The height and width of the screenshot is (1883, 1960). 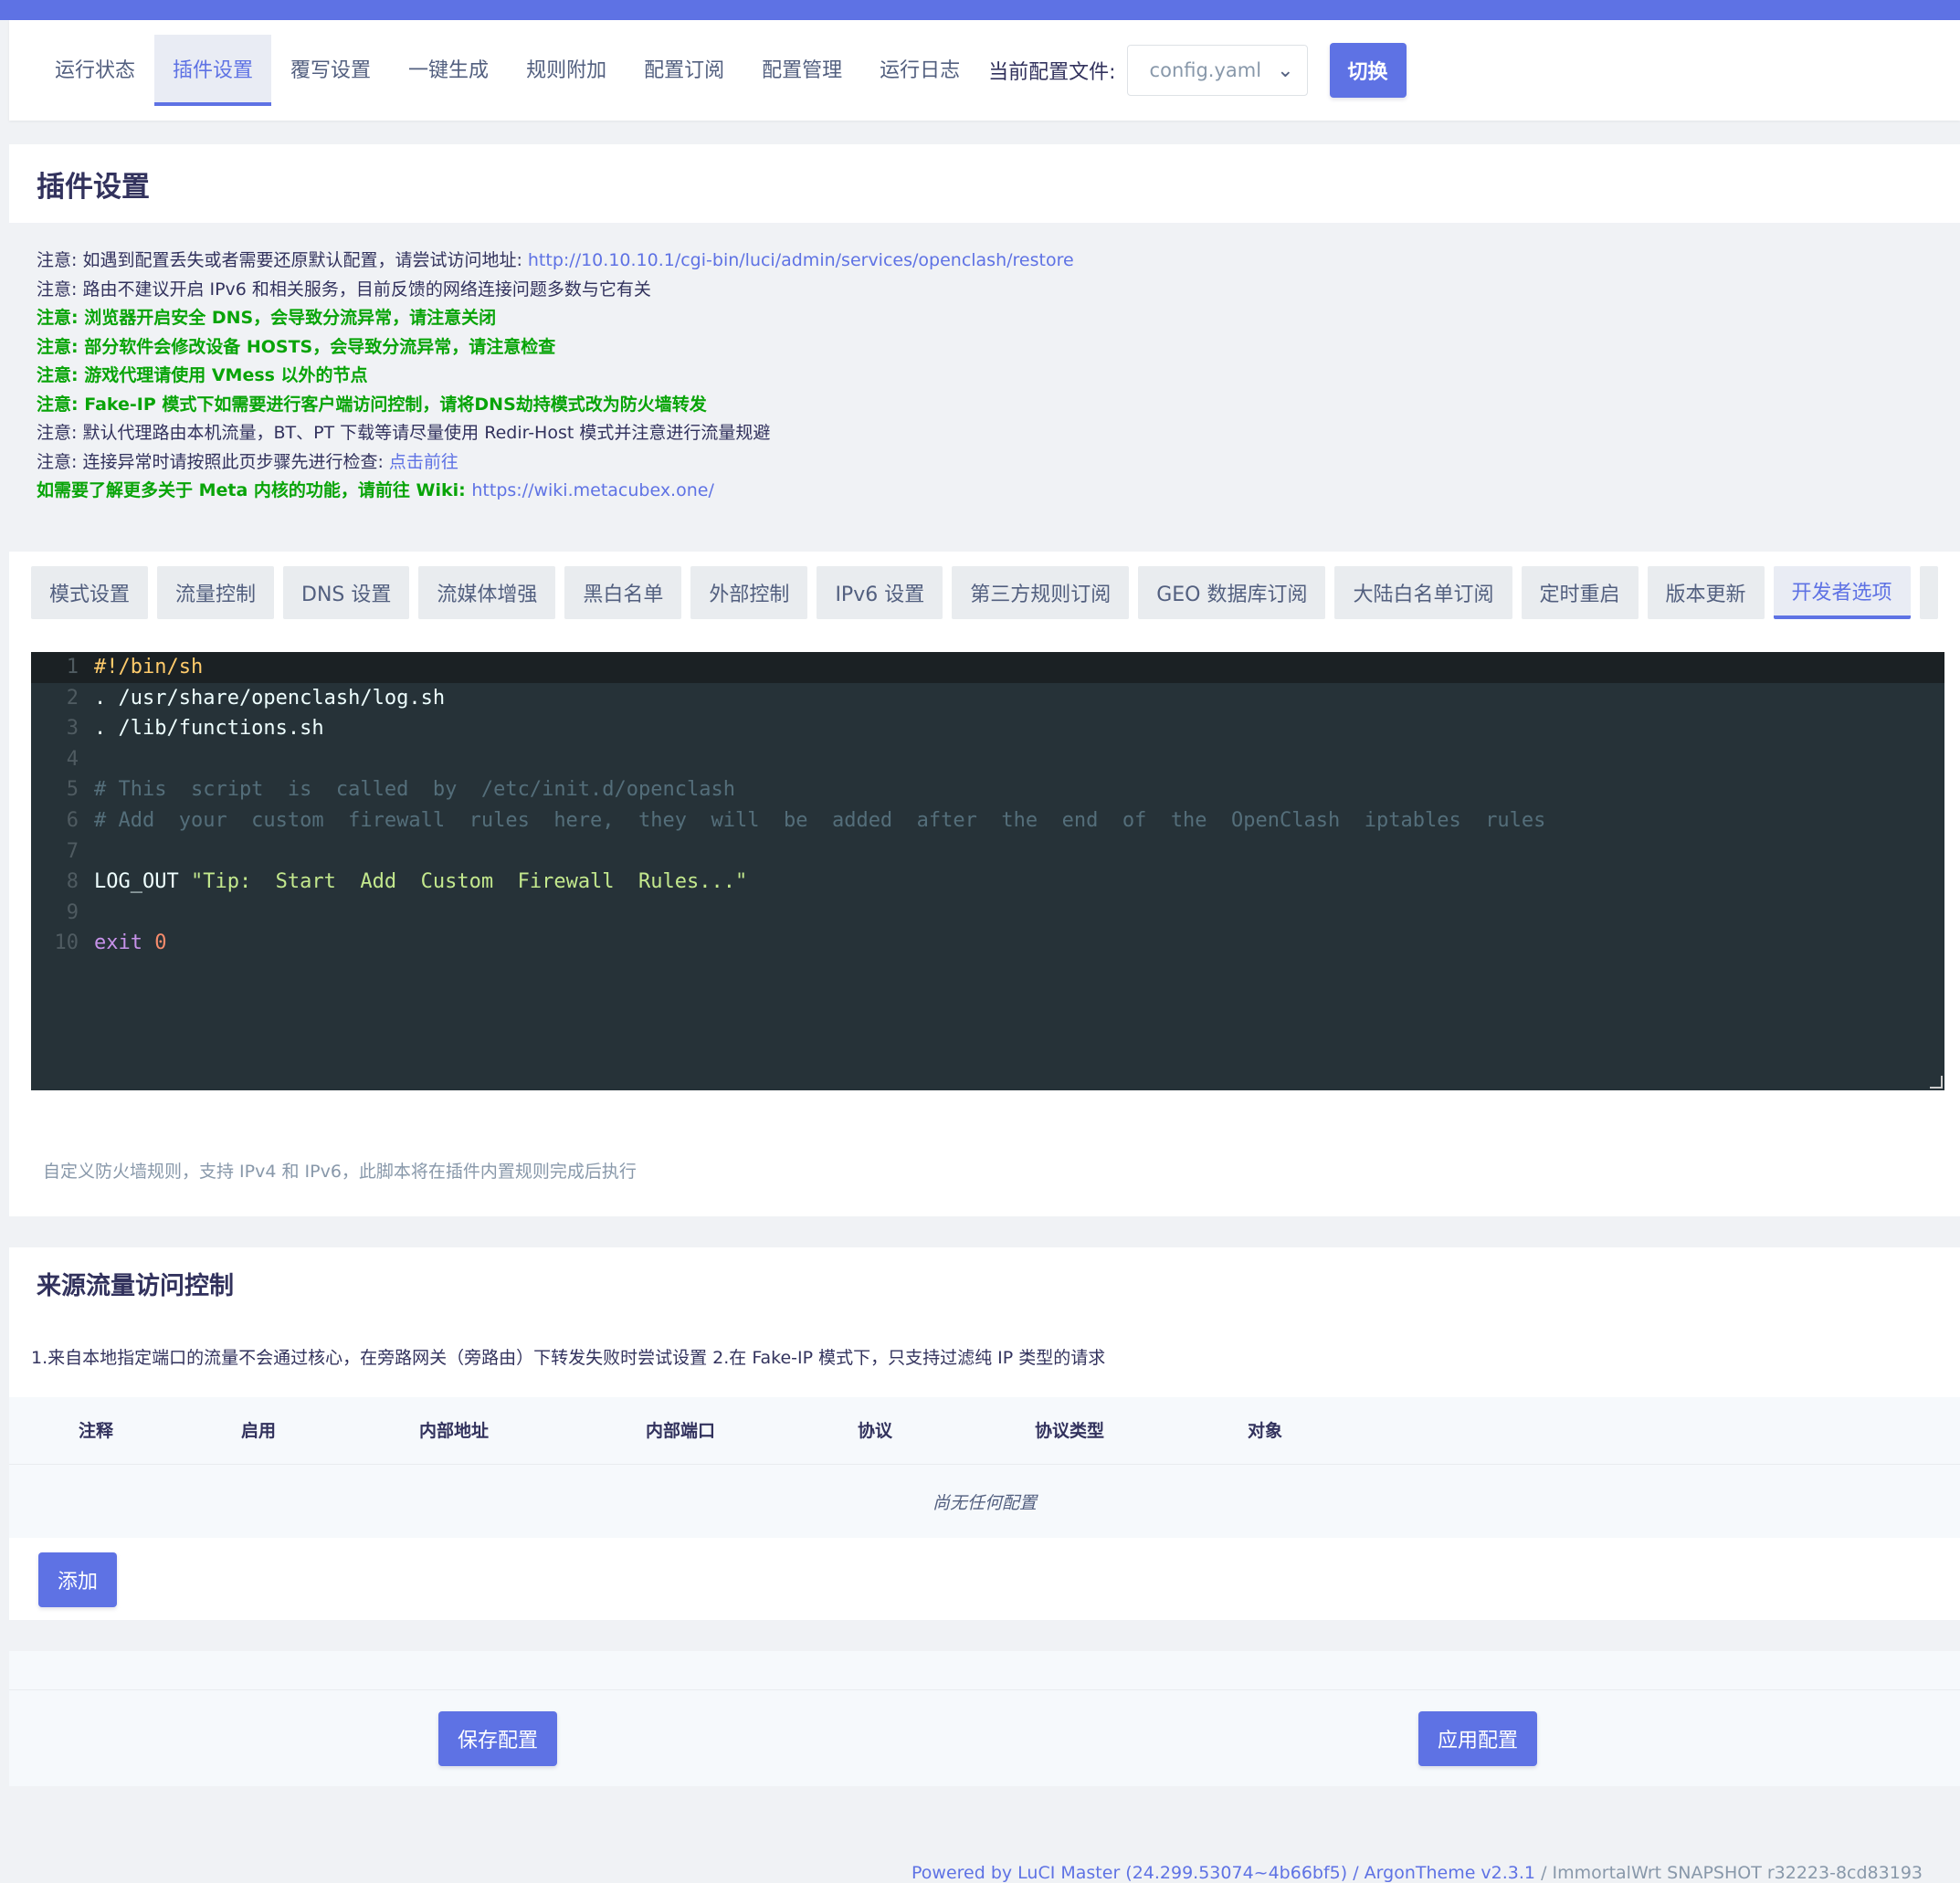 What do you see at coordinates (448, 70) in the screenshot?
I see `nav-tab: 一键生成` at bounding box center [448, 70].